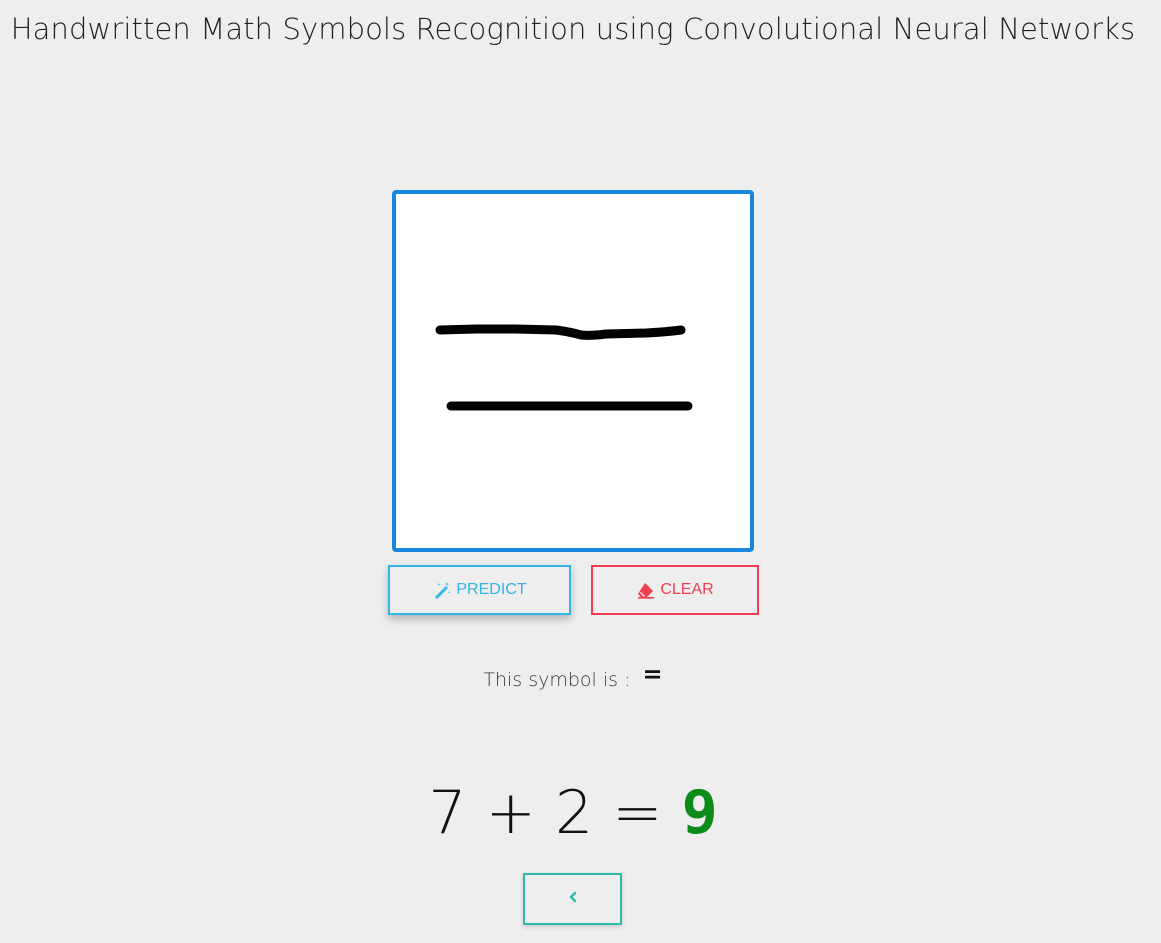  I want to click on prediction-result: This symbol is : =, so click(573, 675).